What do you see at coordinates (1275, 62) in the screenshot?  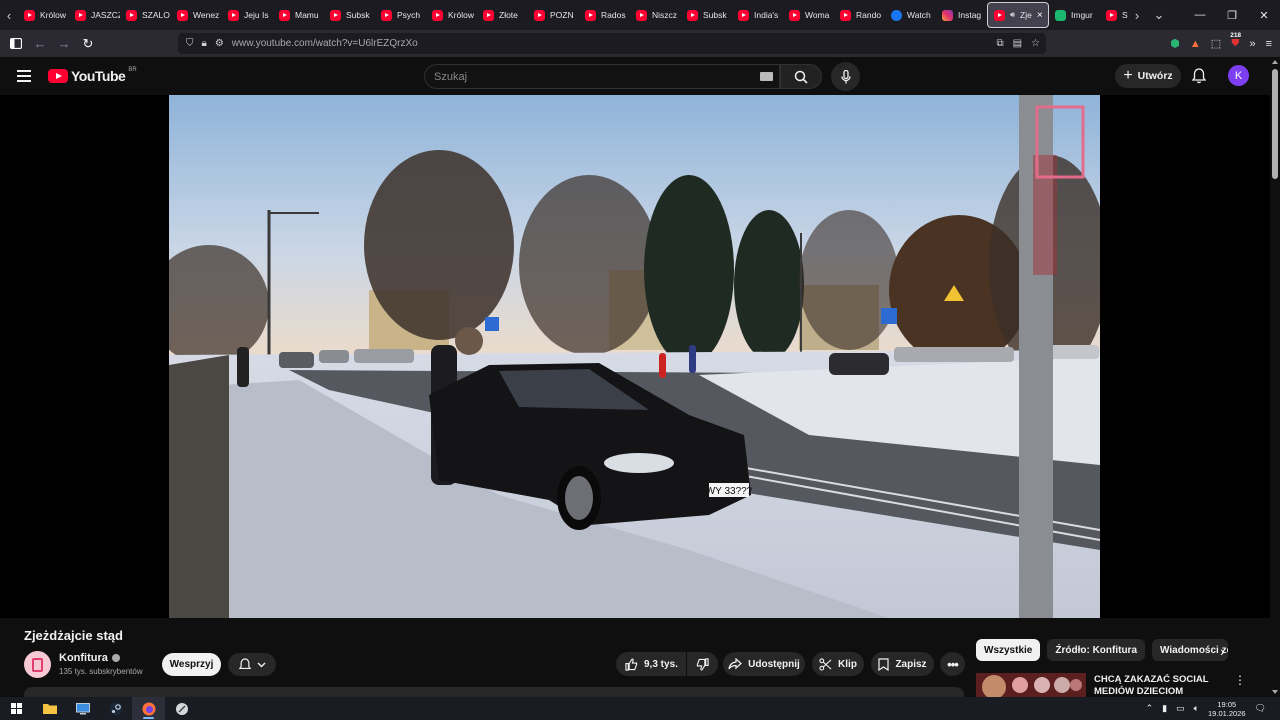 I see `scroll-up-icon` at bounding box center [1275, 62].